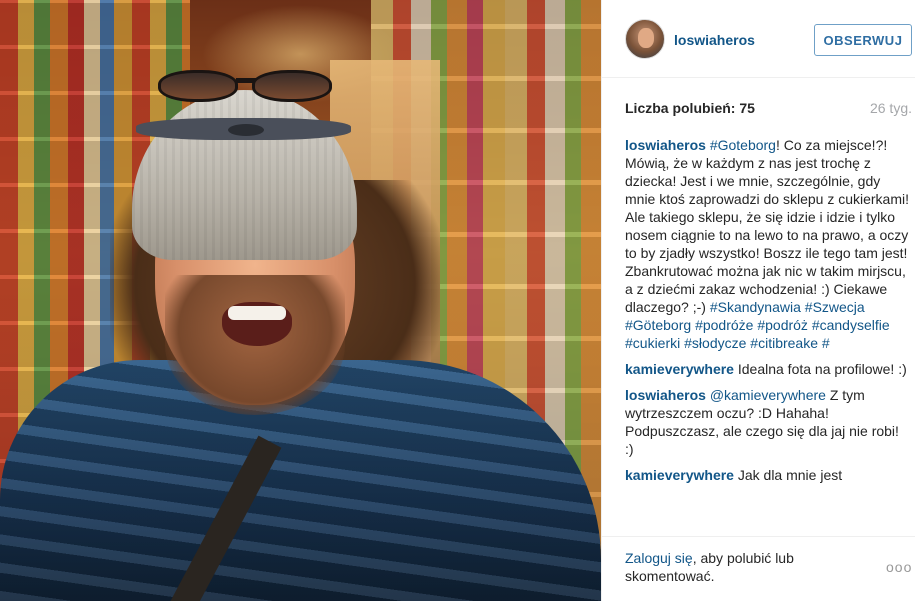  Describe the element at coordinates (652, 343) in the screenshot. I see `hashtag: #cukierki` at that location.